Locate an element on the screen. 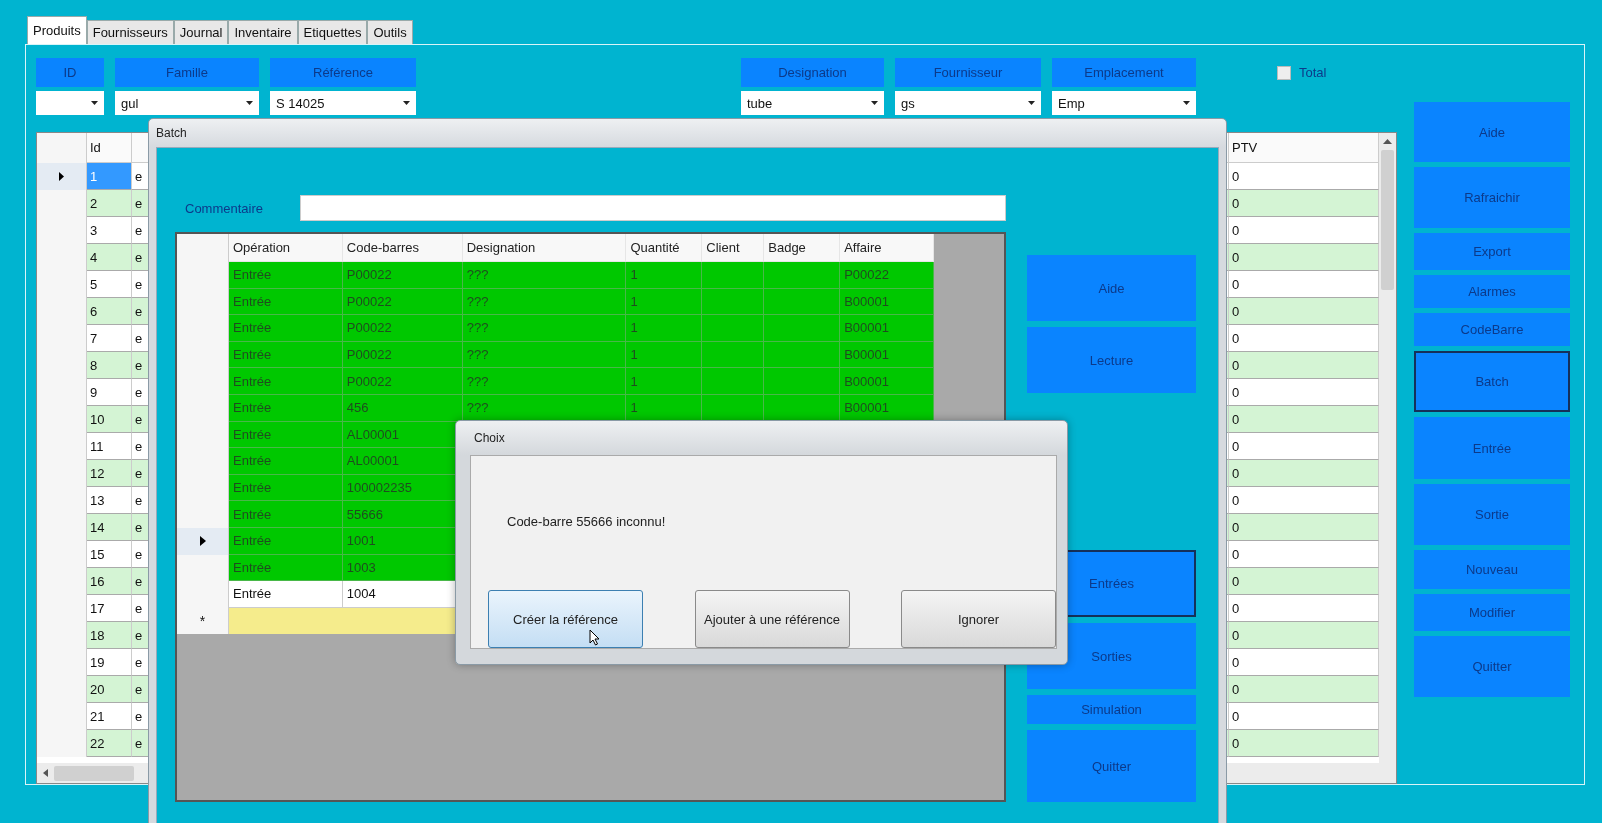 This screenshot has height=823, width=1602. table-cell: 13 is located at coordinates (109, 500).